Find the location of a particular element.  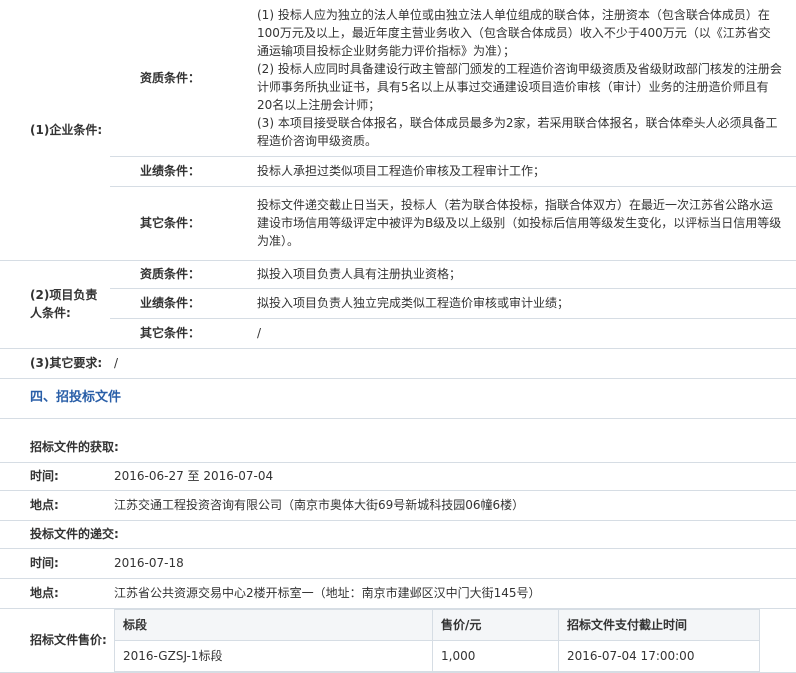

price-header-section: 标段 is located at coordinates (273, 624).